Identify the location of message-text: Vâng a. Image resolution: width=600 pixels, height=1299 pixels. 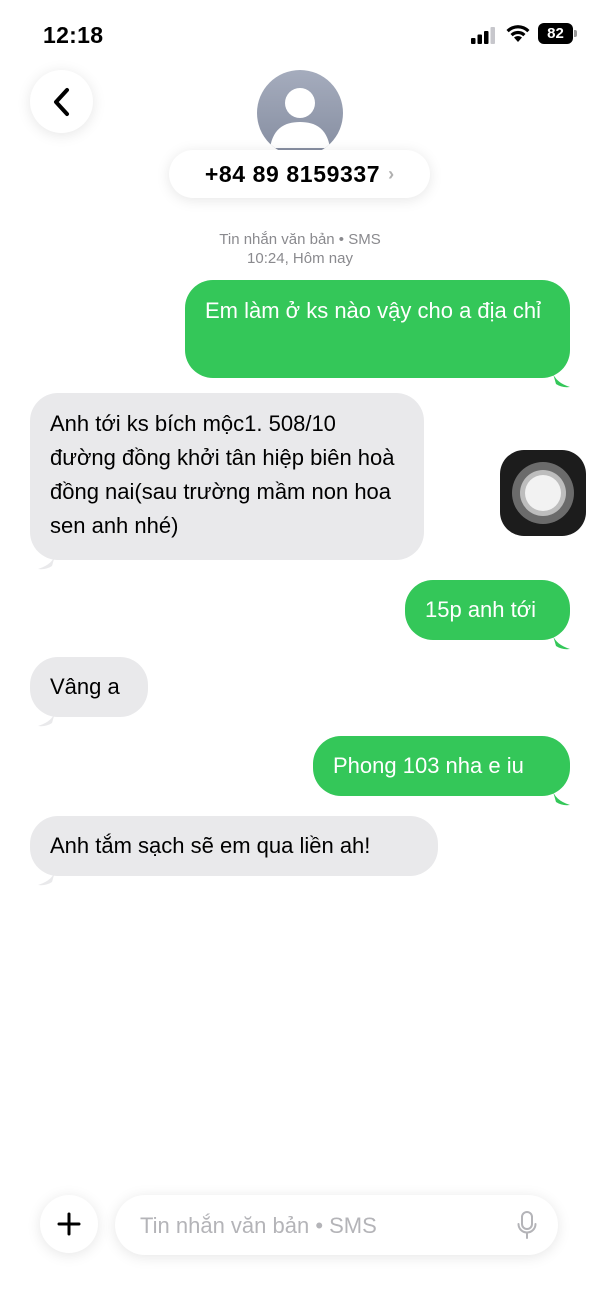
(85, 686).